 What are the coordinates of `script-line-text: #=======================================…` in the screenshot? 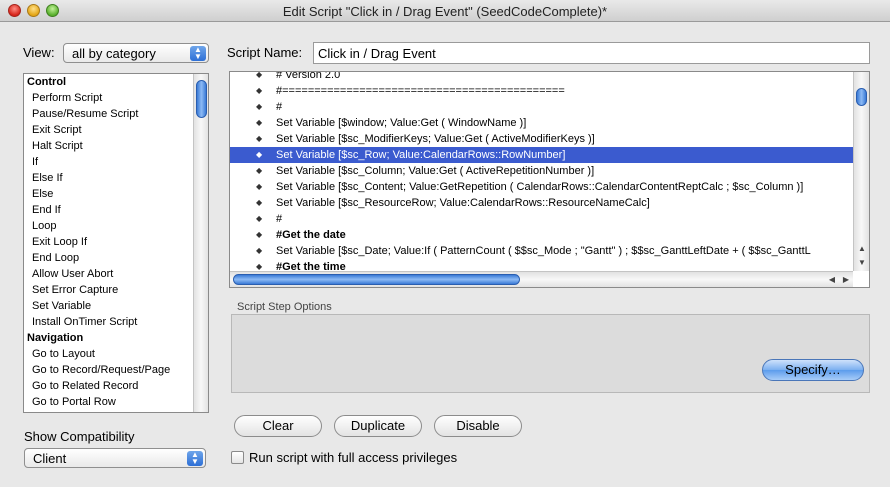 It's located at (420, 91).